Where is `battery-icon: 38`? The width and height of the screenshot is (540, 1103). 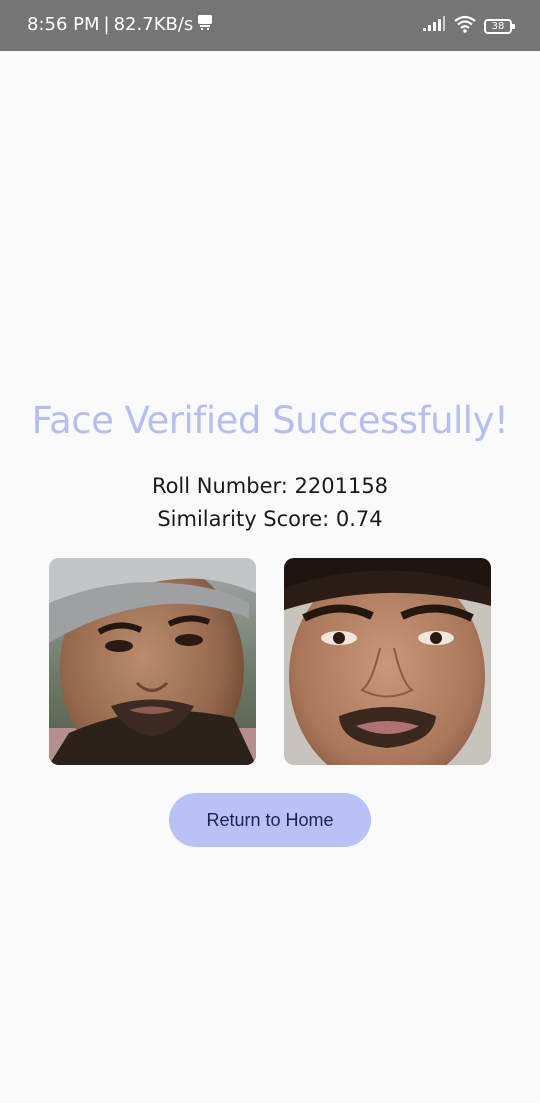 battery-icon: 38 is located at coordinates (499, 26).